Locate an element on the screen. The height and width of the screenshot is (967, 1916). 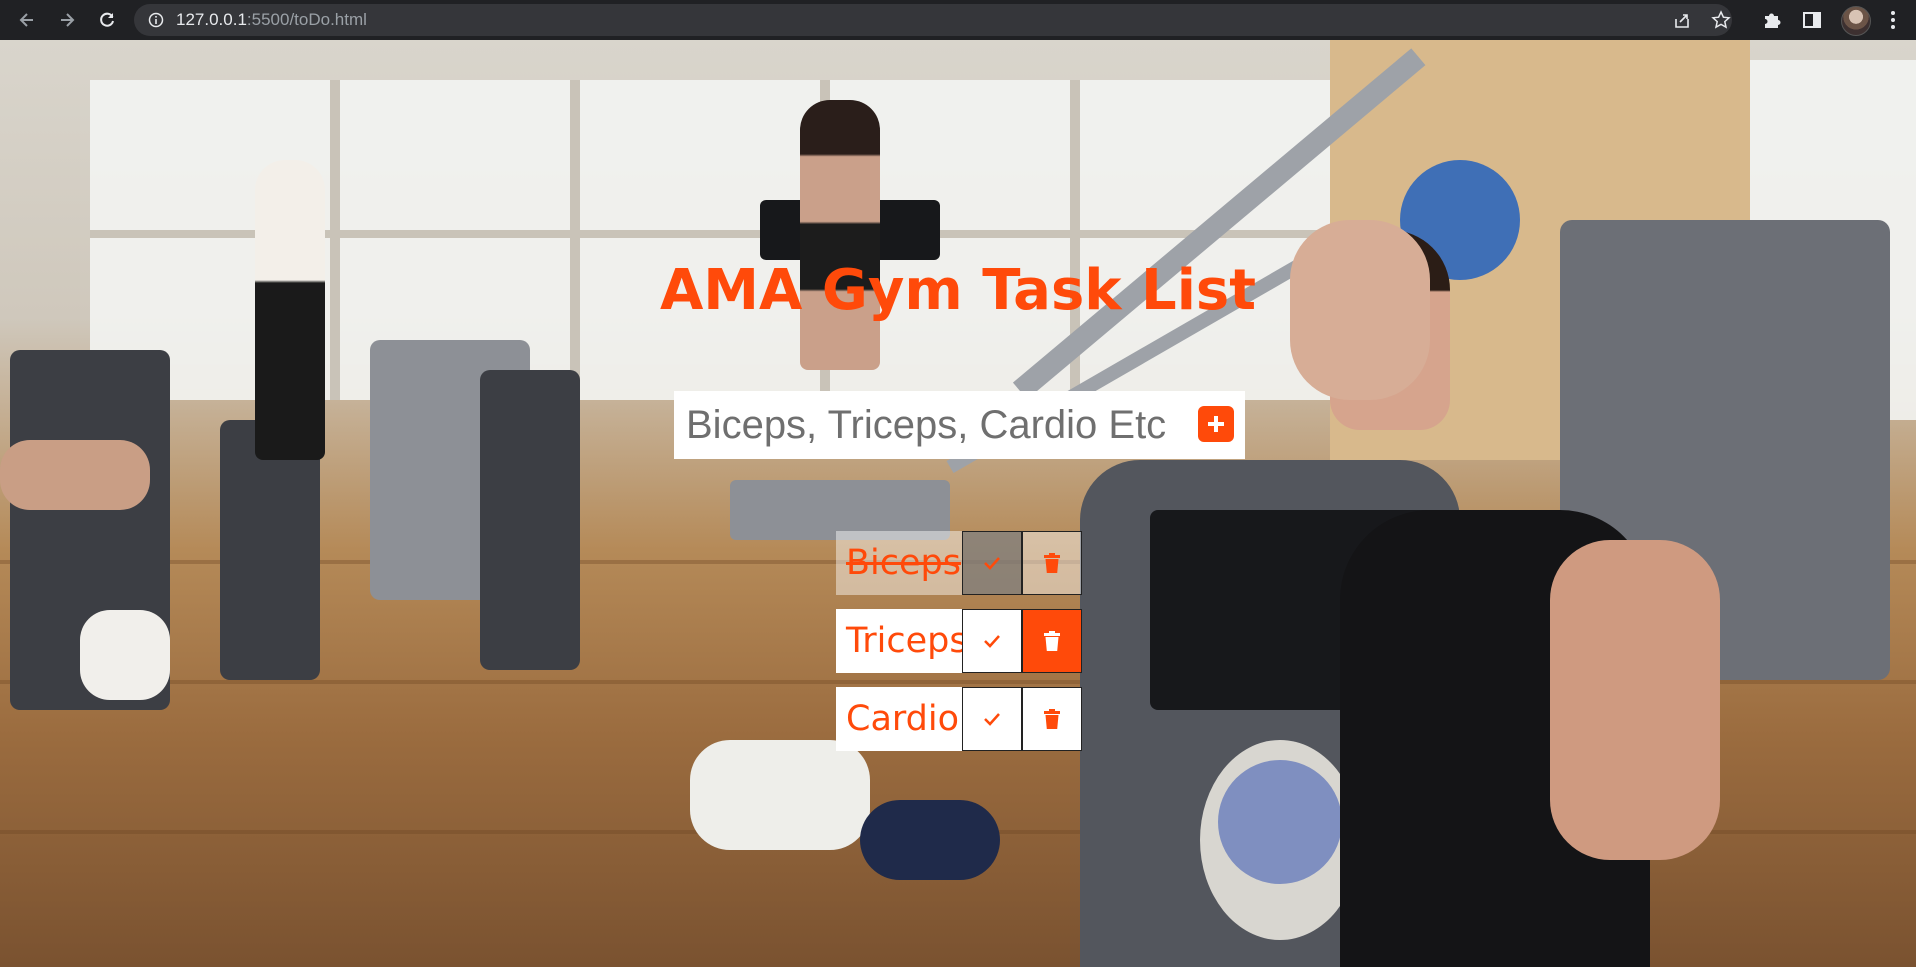
task-input is located at coordinates (924, 425).